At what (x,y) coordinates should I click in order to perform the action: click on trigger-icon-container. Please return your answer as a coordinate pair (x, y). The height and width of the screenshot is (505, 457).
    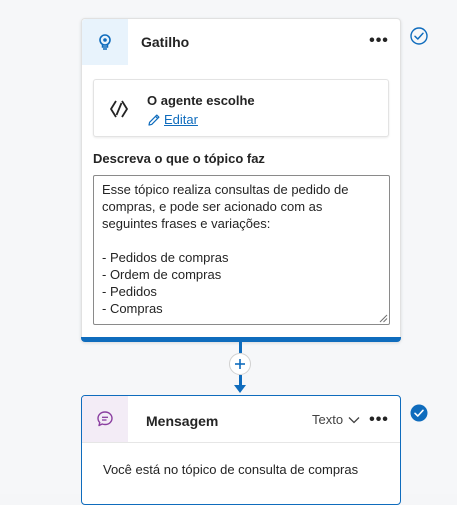
    Looking at the image, I should click on (105, 42).